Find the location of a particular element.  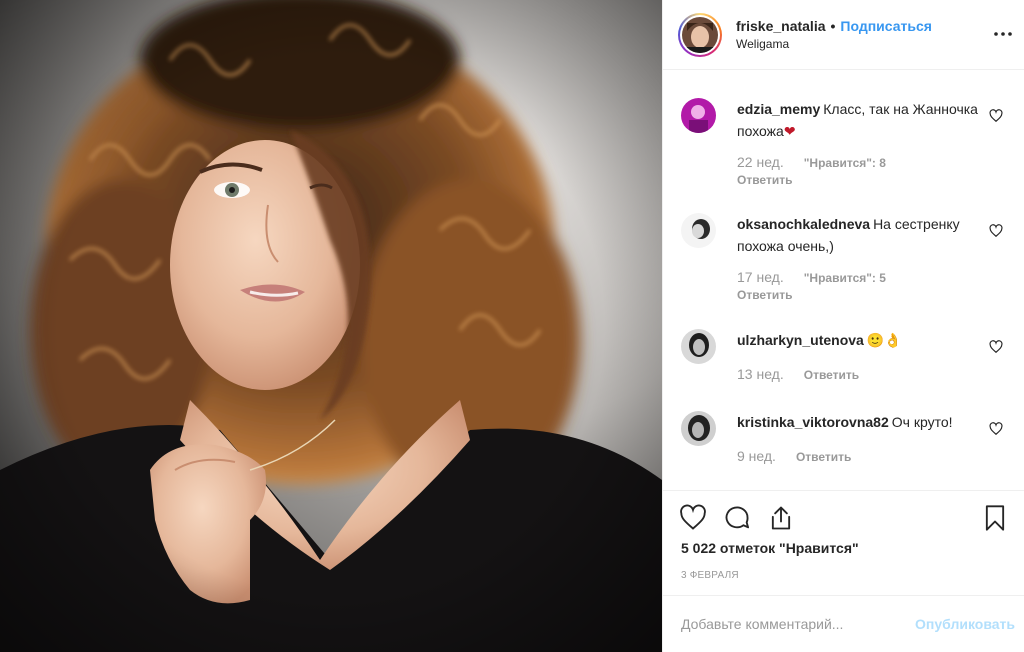

comment-body: kristinka_viktorovna82 Оч круто! is located at coordinates (862, 422).